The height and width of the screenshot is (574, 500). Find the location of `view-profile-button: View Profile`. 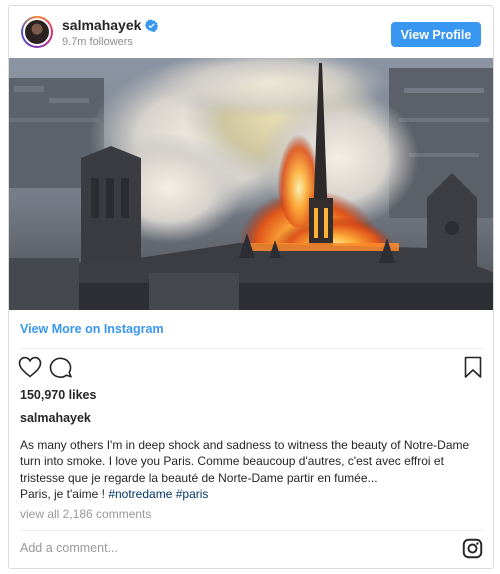

view-profile-button: View Profile is located at coordinates (436, 34).